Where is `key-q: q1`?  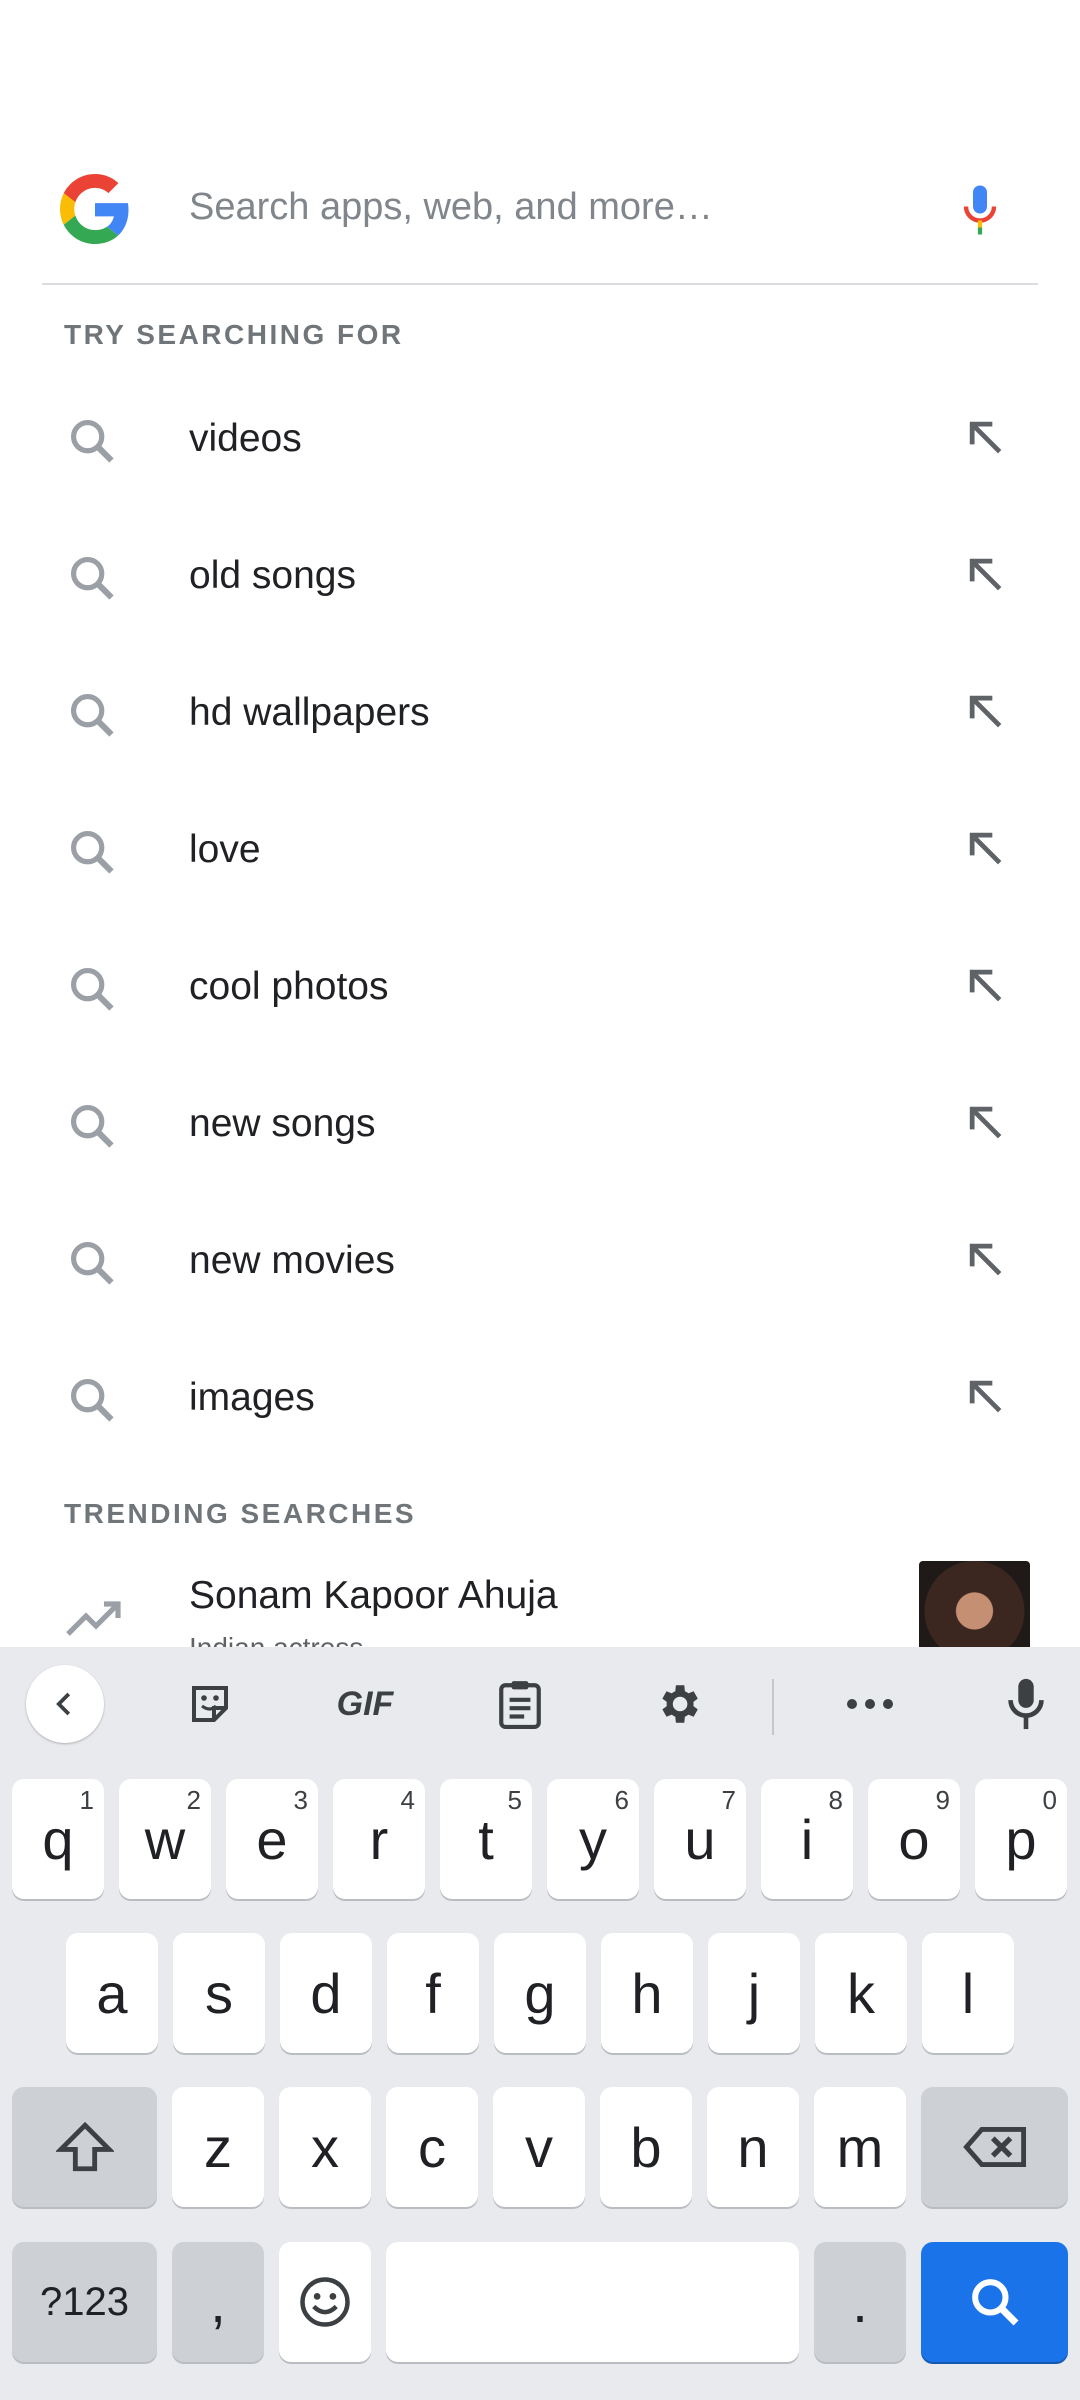
key-q: q1 is located at coordinates (58, 1839).